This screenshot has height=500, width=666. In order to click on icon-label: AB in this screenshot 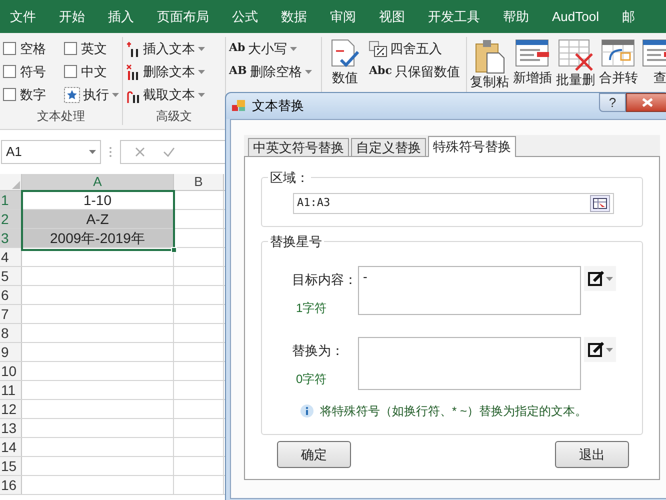, I will do `click(238, 71)`.